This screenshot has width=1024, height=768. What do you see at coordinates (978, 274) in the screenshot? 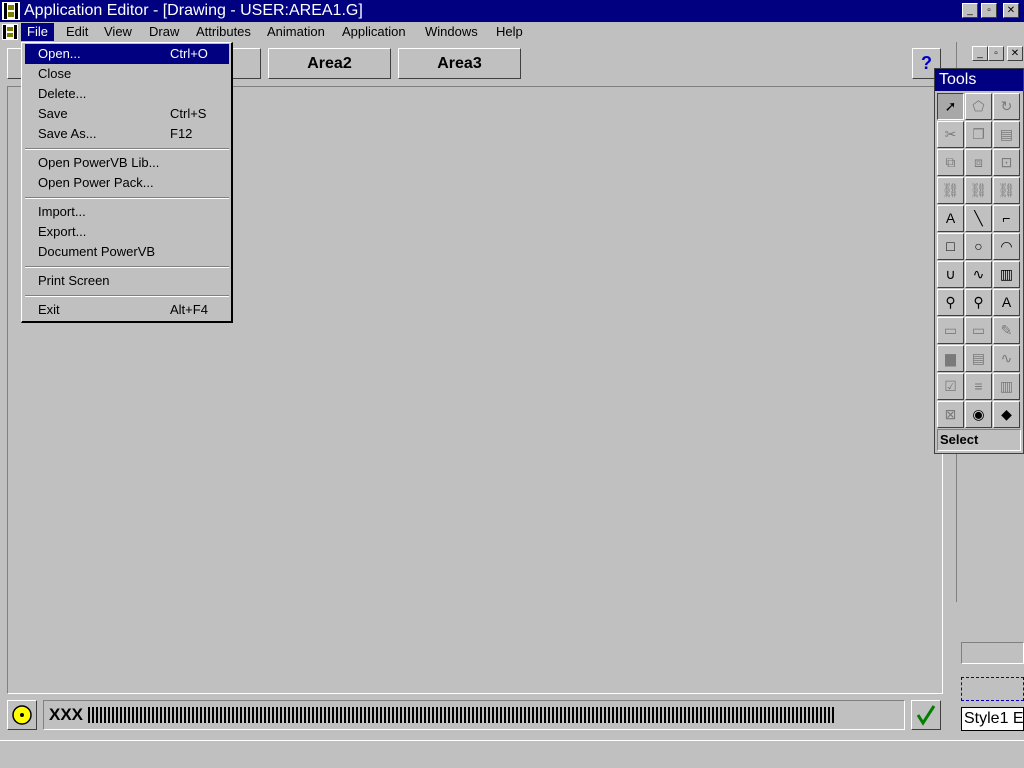
I see `spline-icon: ∿` at bounding box center [978, 274].